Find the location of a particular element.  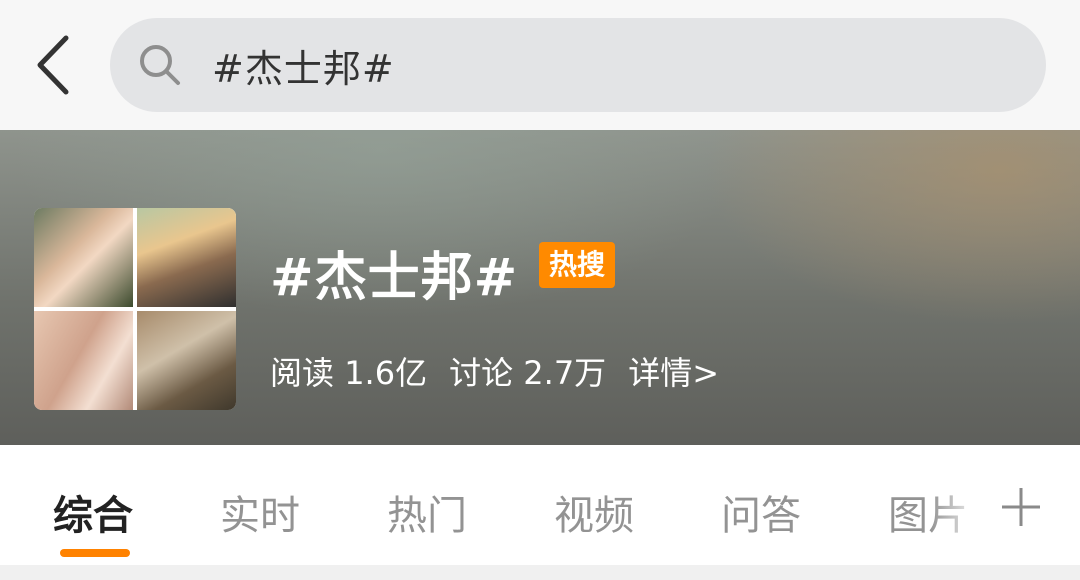

topic-stats: 阅读 1.6亿 讨论 2.7万 详情> is located at coordinates (494, 371).